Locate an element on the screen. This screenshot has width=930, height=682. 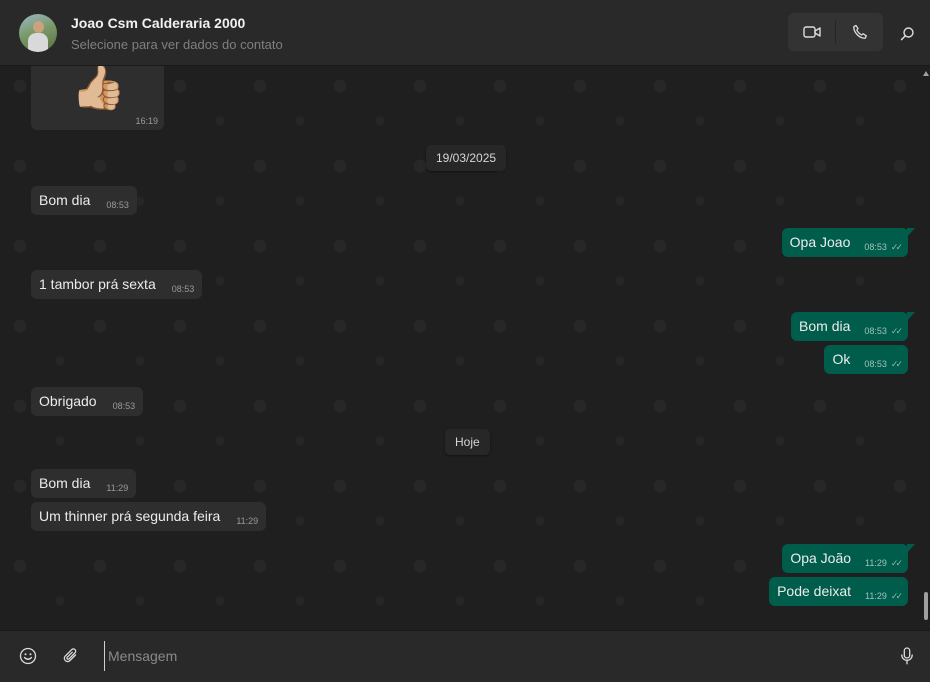
paperclip-icon is located at coordinates (70, 655).